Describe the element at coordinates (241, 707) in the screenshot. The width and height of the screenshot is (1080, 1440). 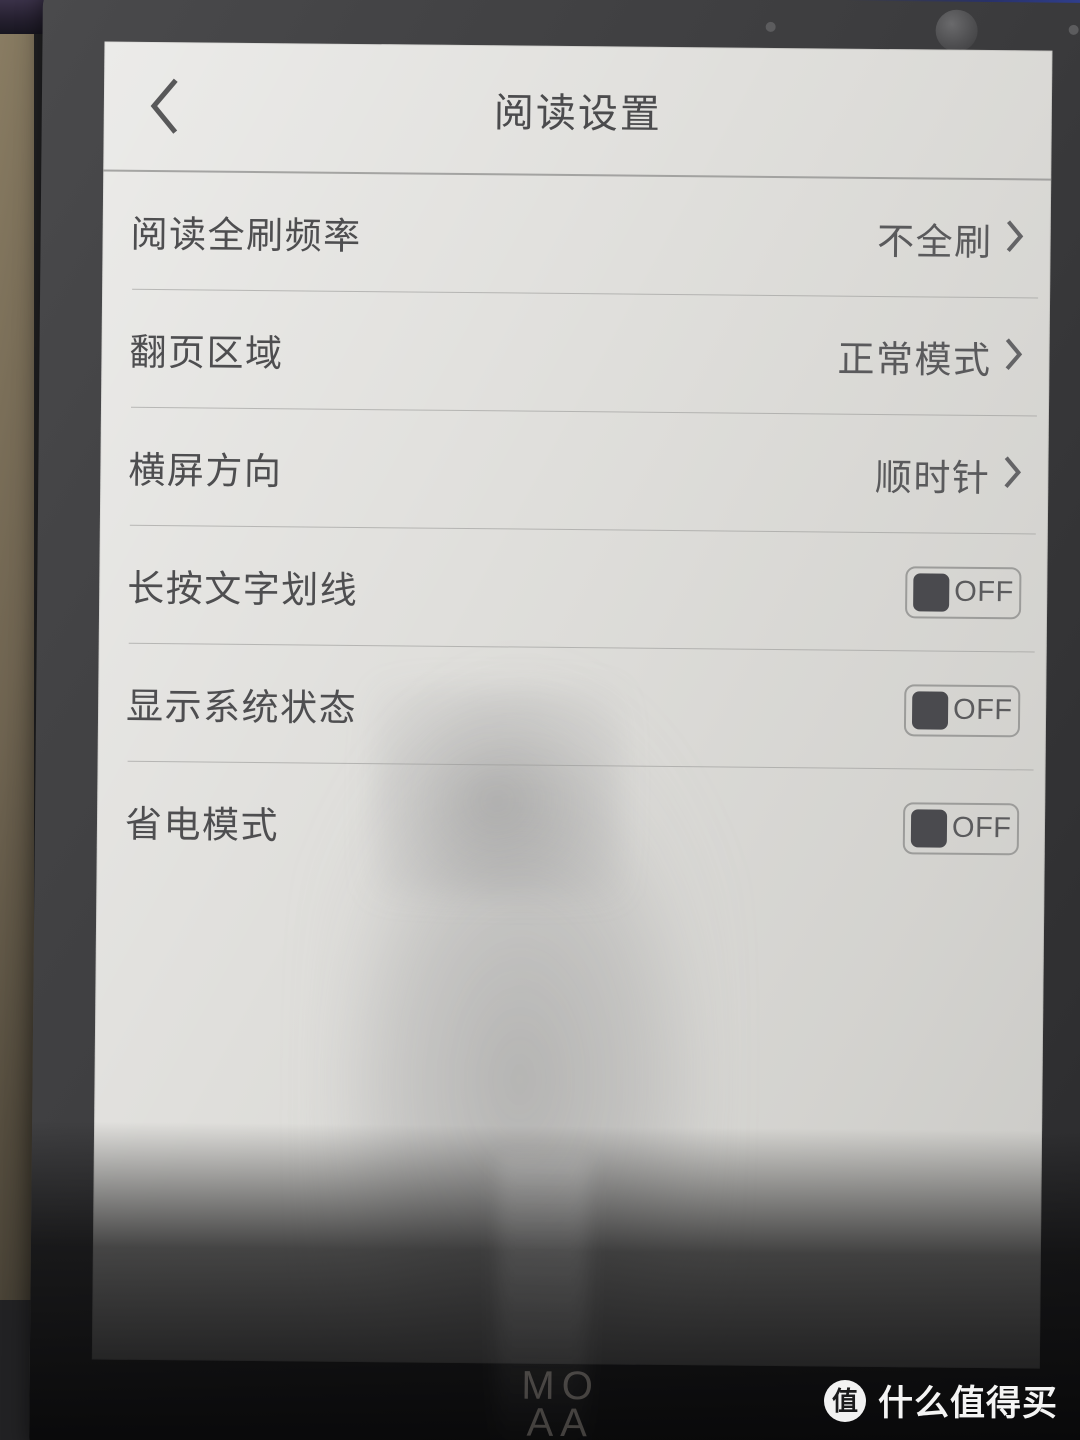
I see `setting-label: 显示系统状态` at that location.